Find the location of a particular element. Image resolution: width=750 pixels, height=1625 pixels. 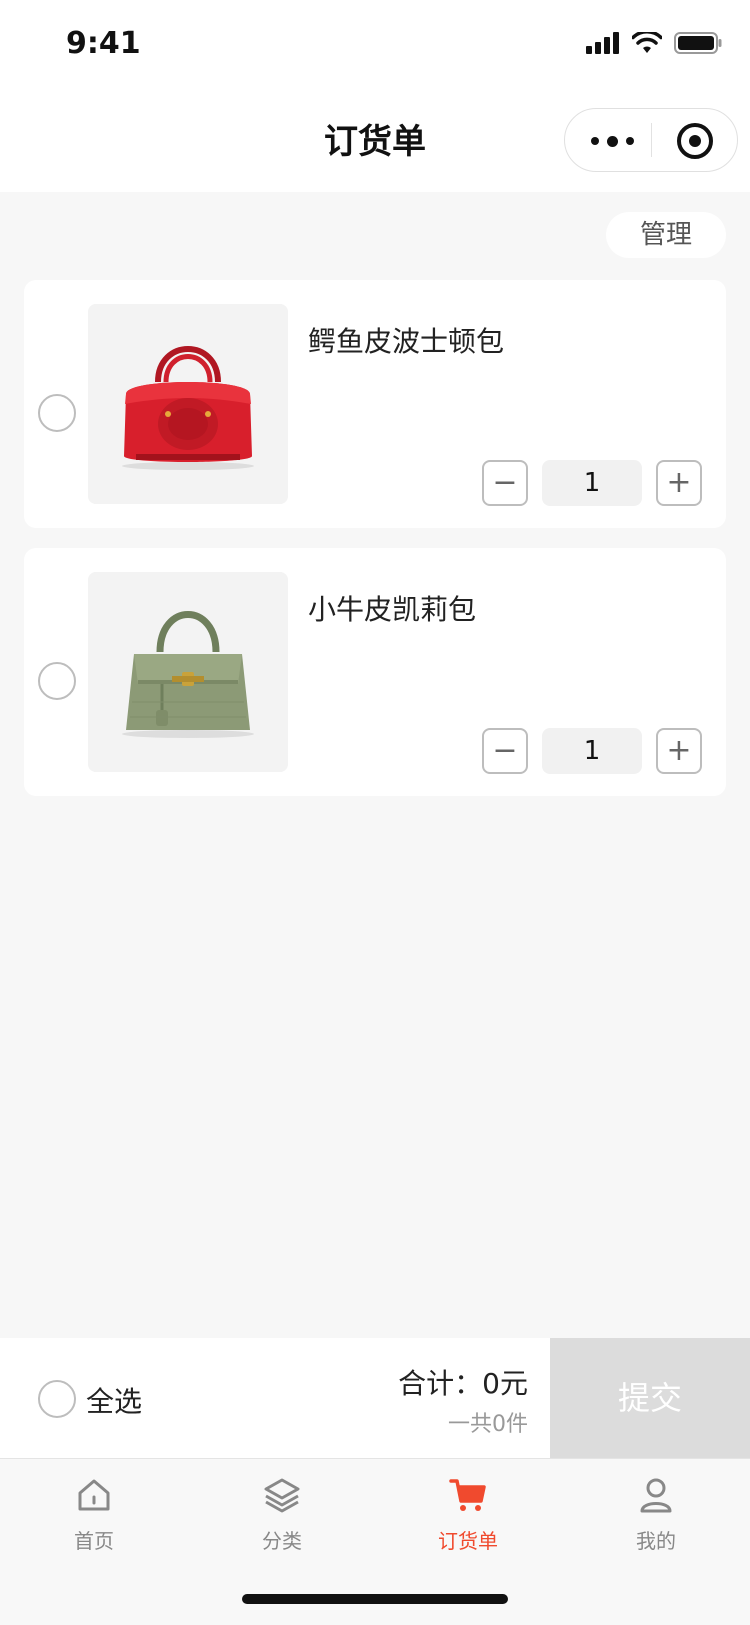

battery-icon is located at coordinates (698, 43).